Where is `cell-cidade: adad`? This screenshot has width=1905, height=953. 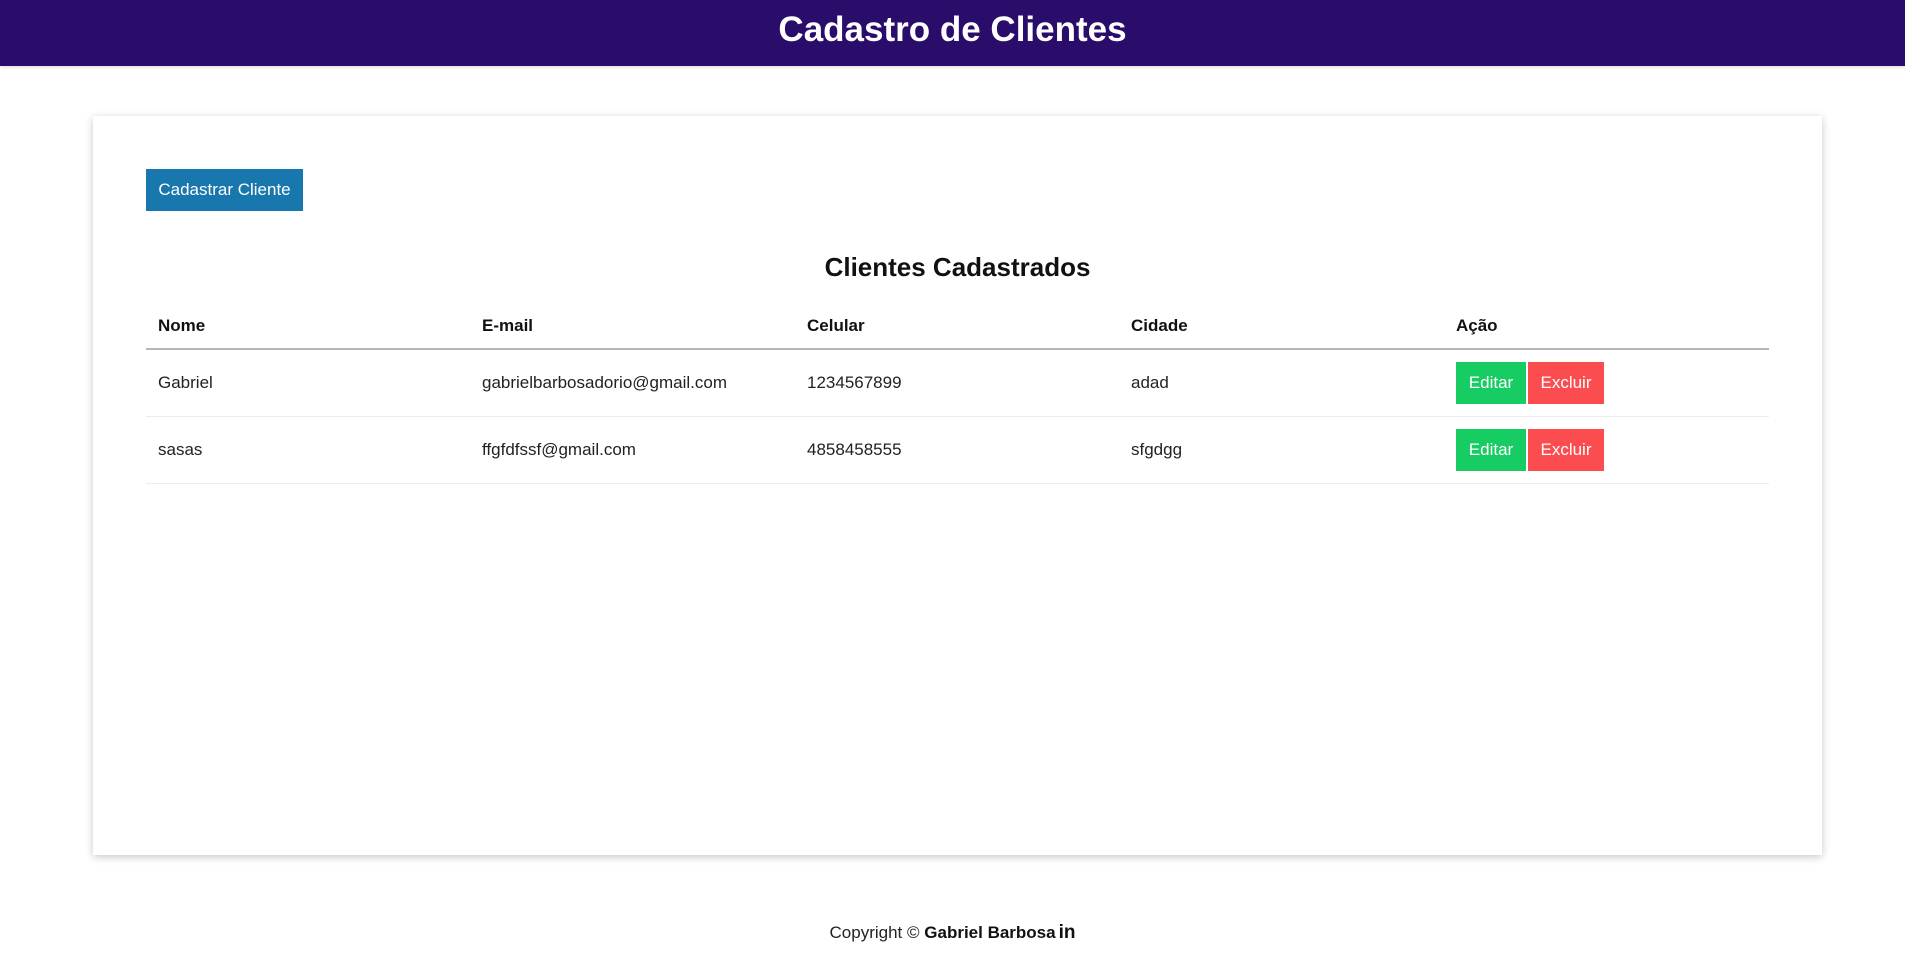 cell-cidade: adad is located at coordinates (1281, 383).